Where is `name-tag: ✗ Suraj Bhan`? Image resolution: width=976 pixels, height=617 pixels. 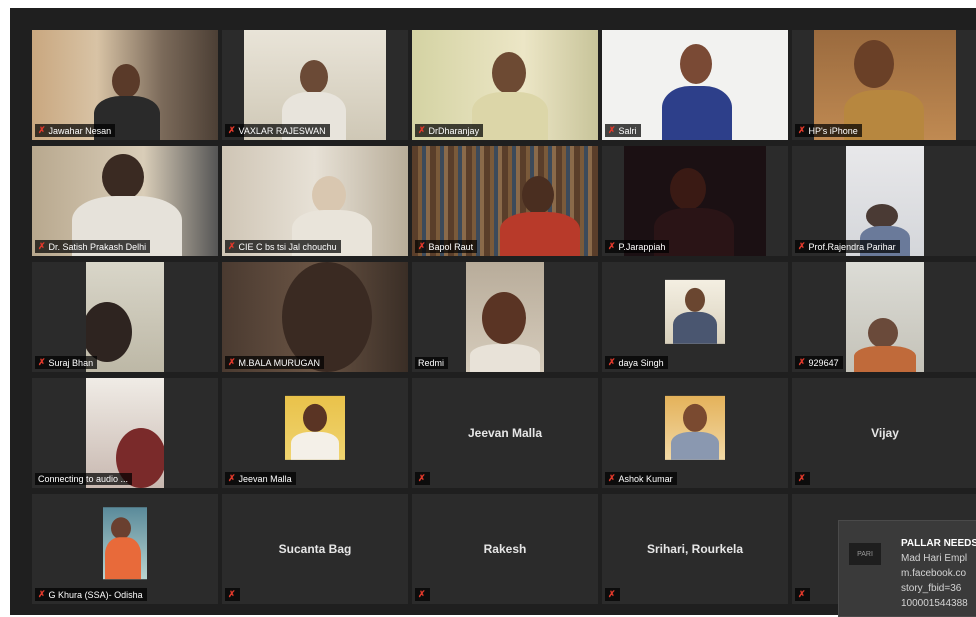
name-tag: ✗ Suraj Bhan is located at coordinates (66, 362).